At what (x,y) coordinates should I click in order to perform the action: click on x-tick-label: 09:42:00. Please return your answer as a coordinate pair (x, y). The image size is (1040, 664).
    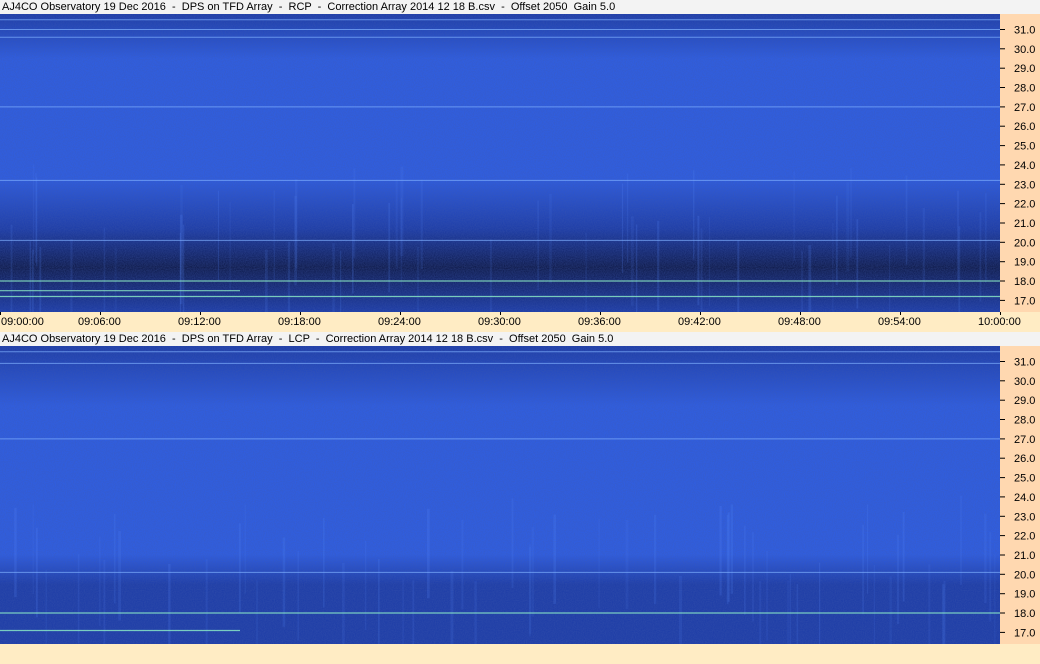
    Looking at the image, I should click on (699, 322).